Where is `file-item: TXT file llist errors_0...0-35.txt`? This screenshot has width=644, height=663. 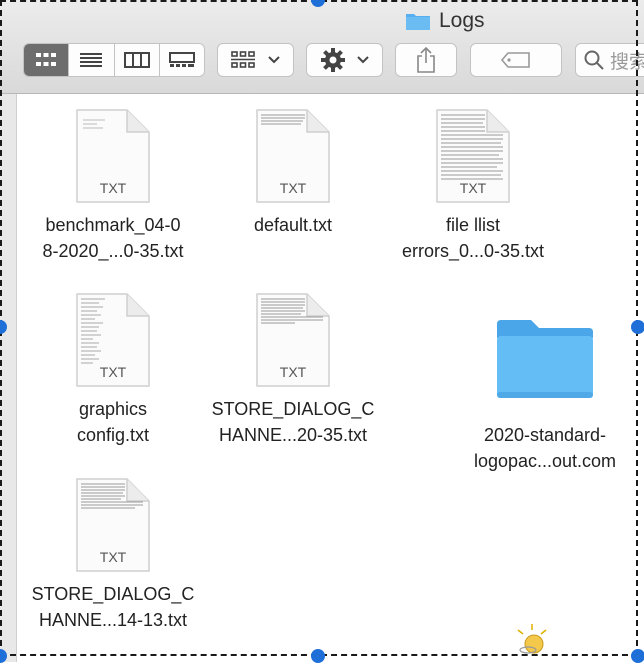 file-item: TXT file llist errors_0...0-35.txt is located at coordinates (473, 186).